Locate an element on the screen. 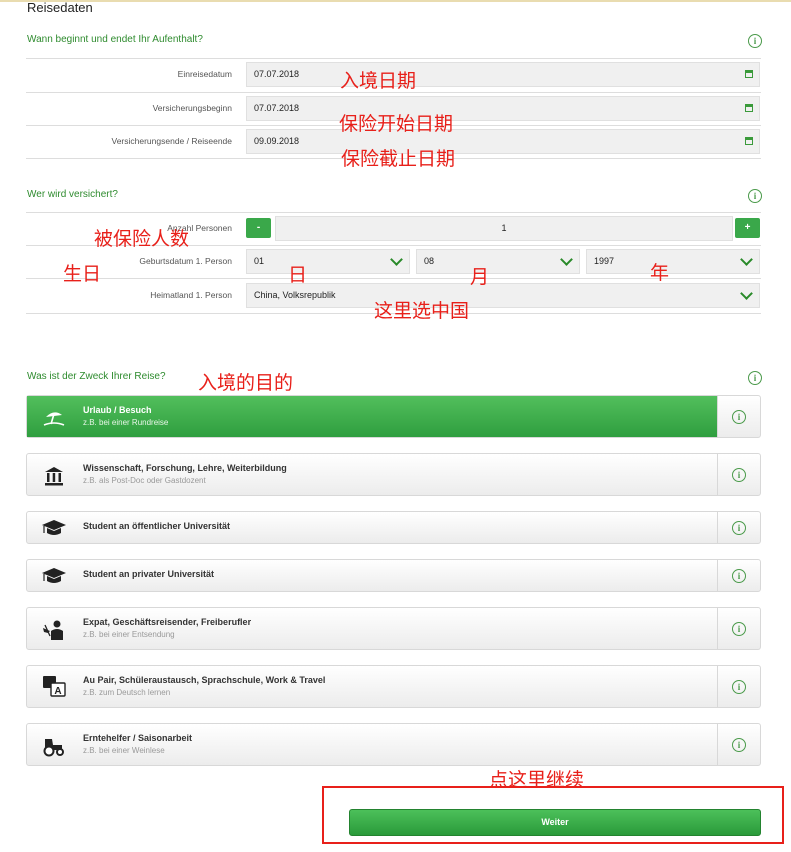  purpose-title: Student an öffentlicher Universität is located at coordinates (157, 526).